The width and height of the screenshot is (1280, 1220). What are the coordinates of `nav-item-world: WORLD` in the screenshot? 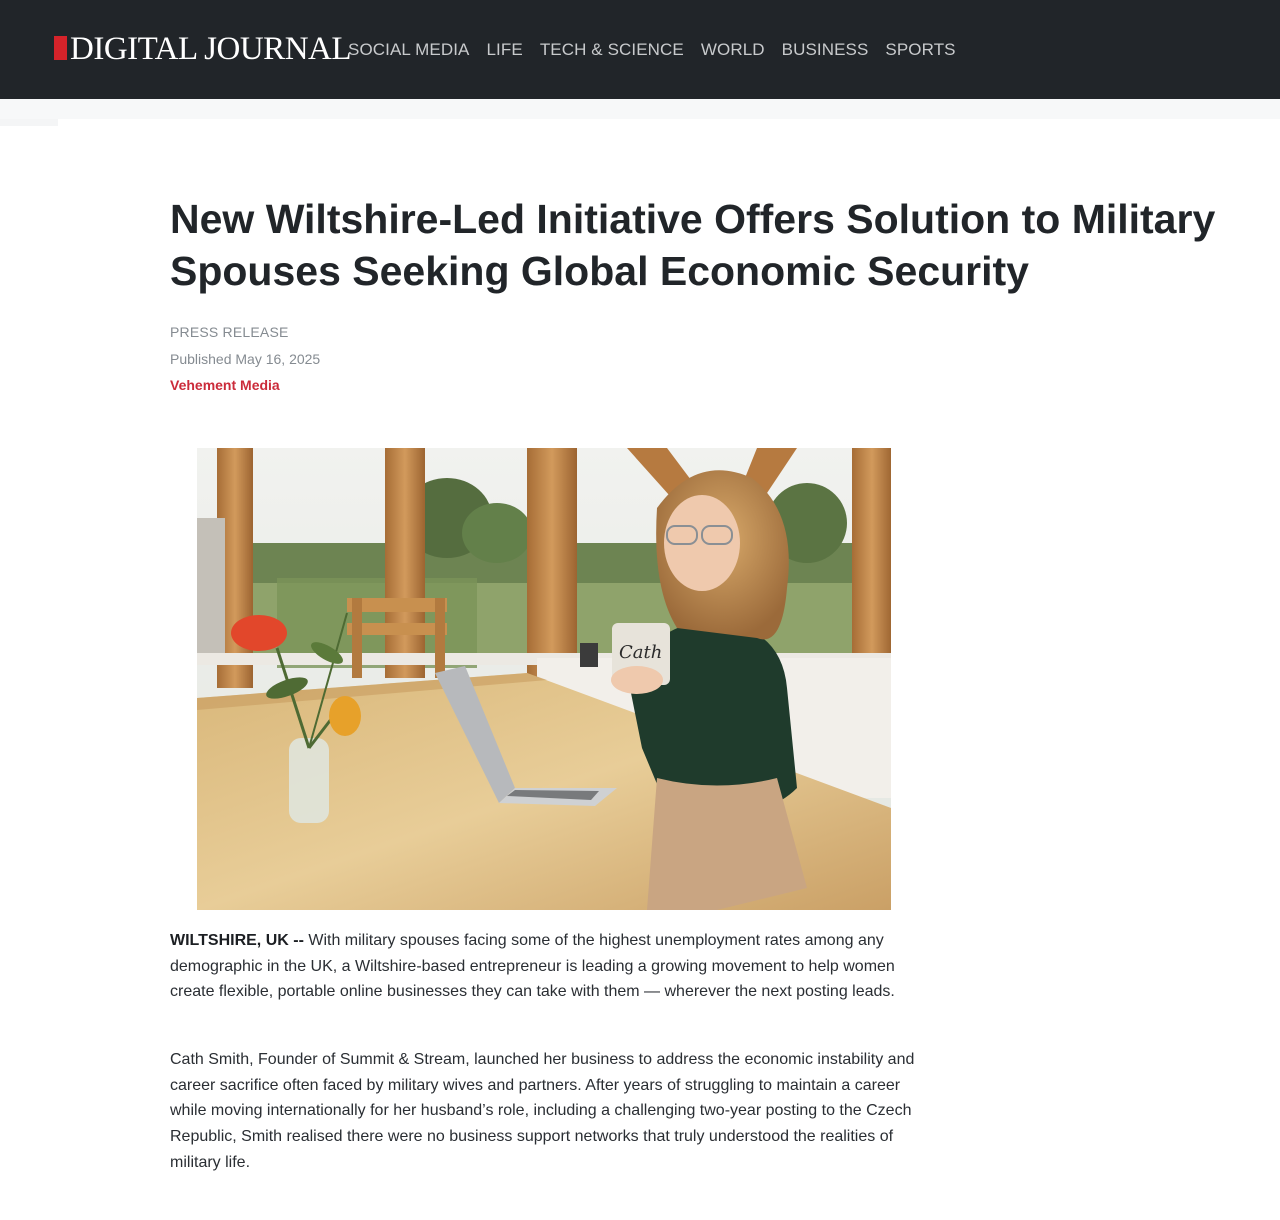 It's located at (733, 50).